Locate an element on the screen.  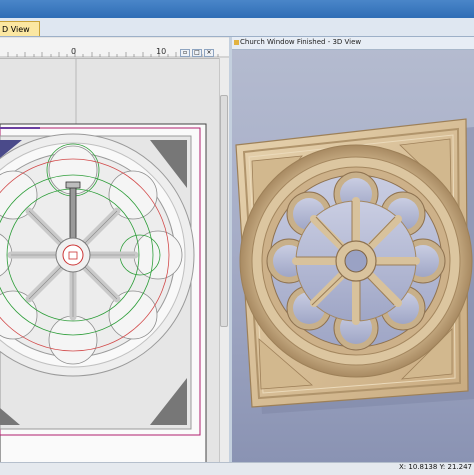
vertical-scrollbar-thumb is located at coordinates (224, 211).